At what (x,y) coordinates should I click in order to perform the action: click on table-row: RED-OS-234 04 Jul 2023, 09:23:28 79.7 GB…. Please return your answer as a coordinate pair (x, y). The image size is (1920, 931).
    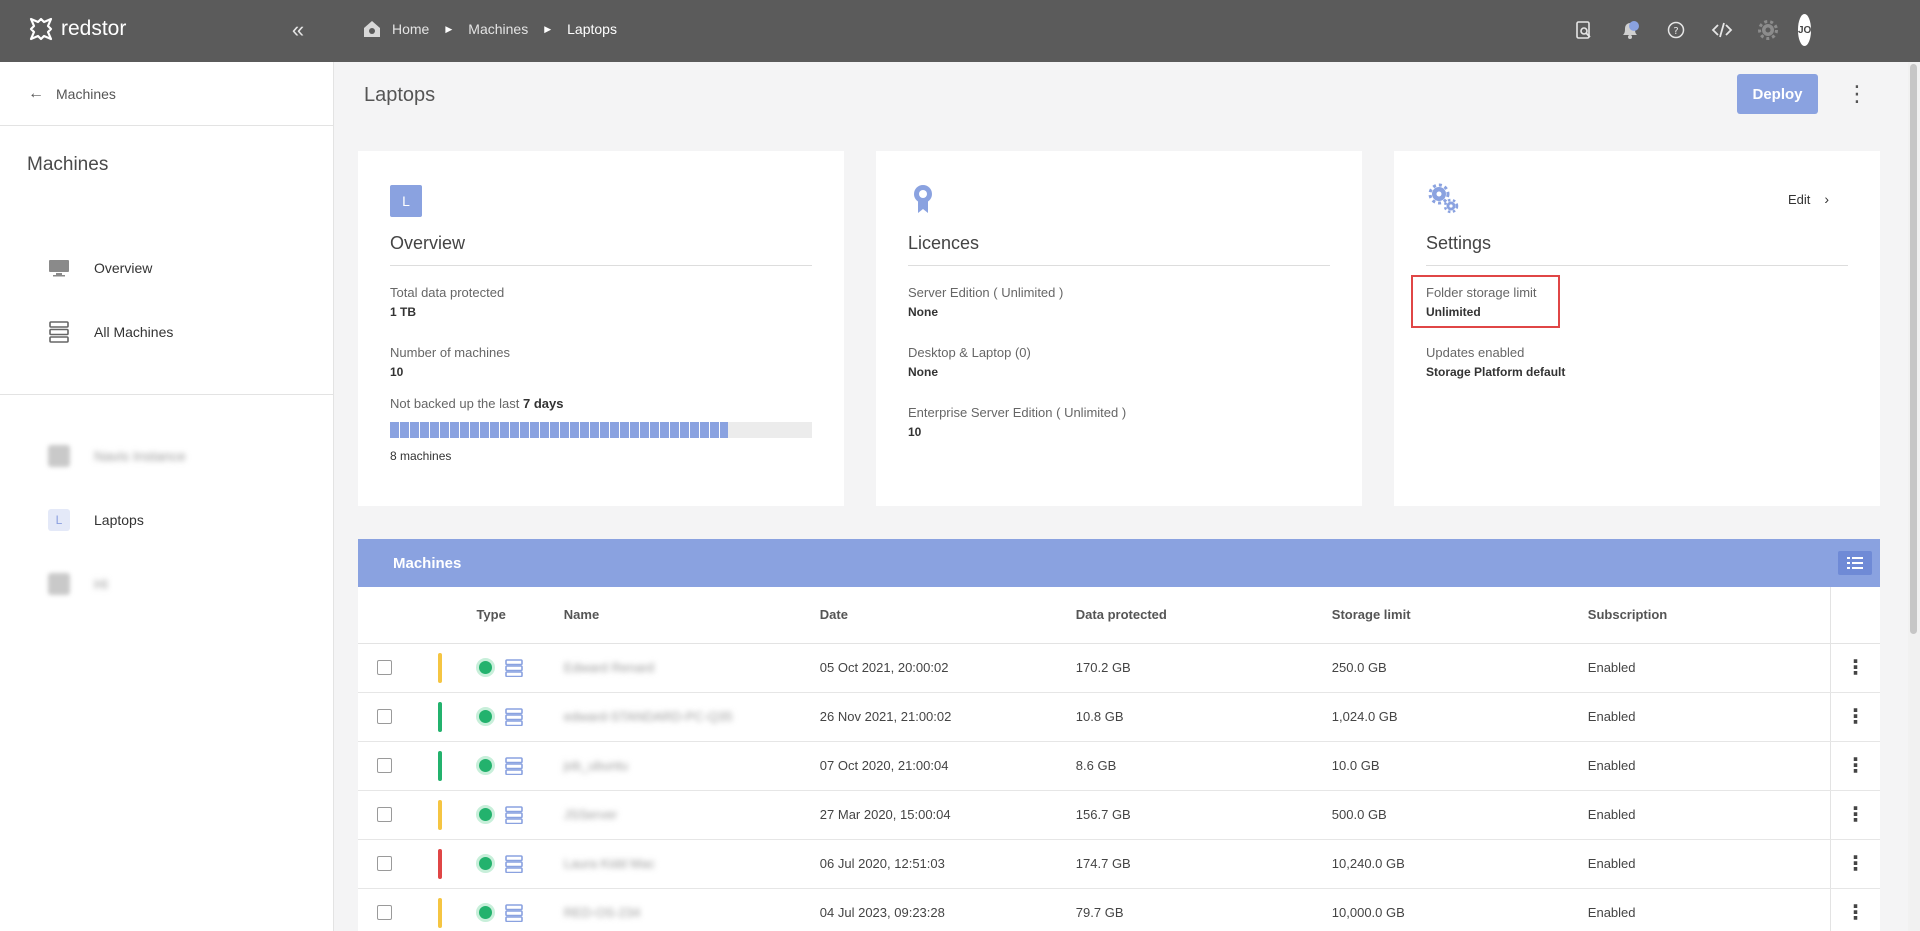
    Looking at the image, I should click on (1119, 909).